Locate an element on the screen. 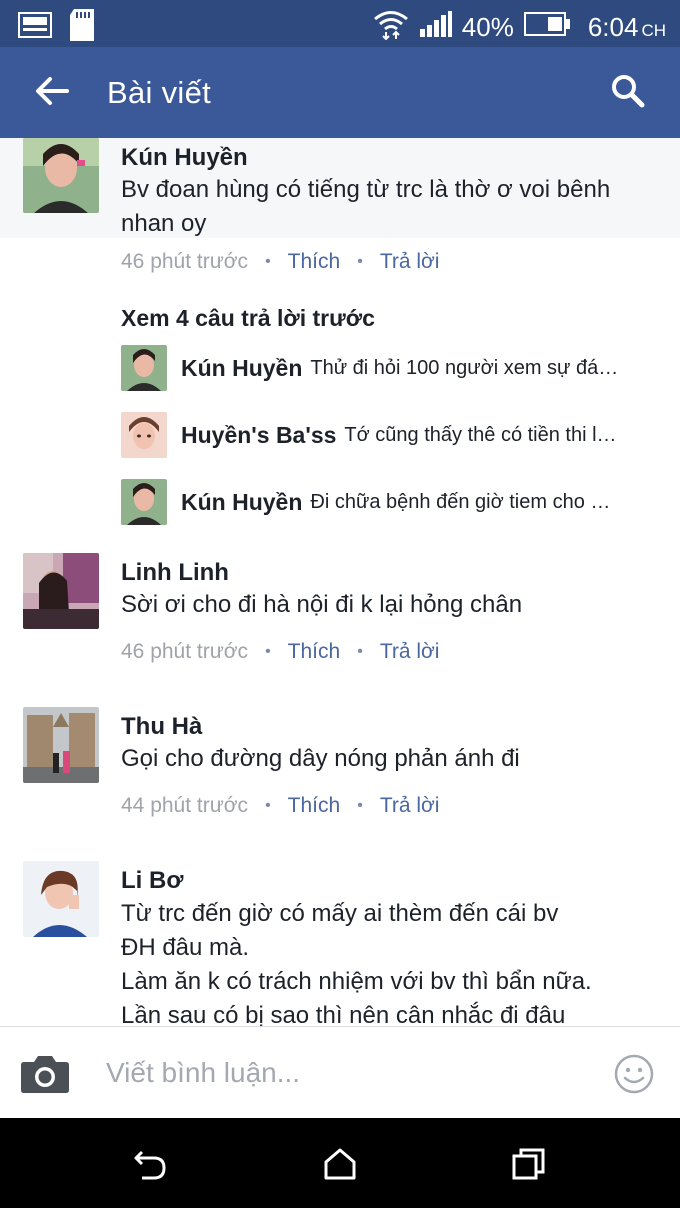 The height and width of the screenshot is (1208, 680). wifi-icon is located at coordinates (391, 27).